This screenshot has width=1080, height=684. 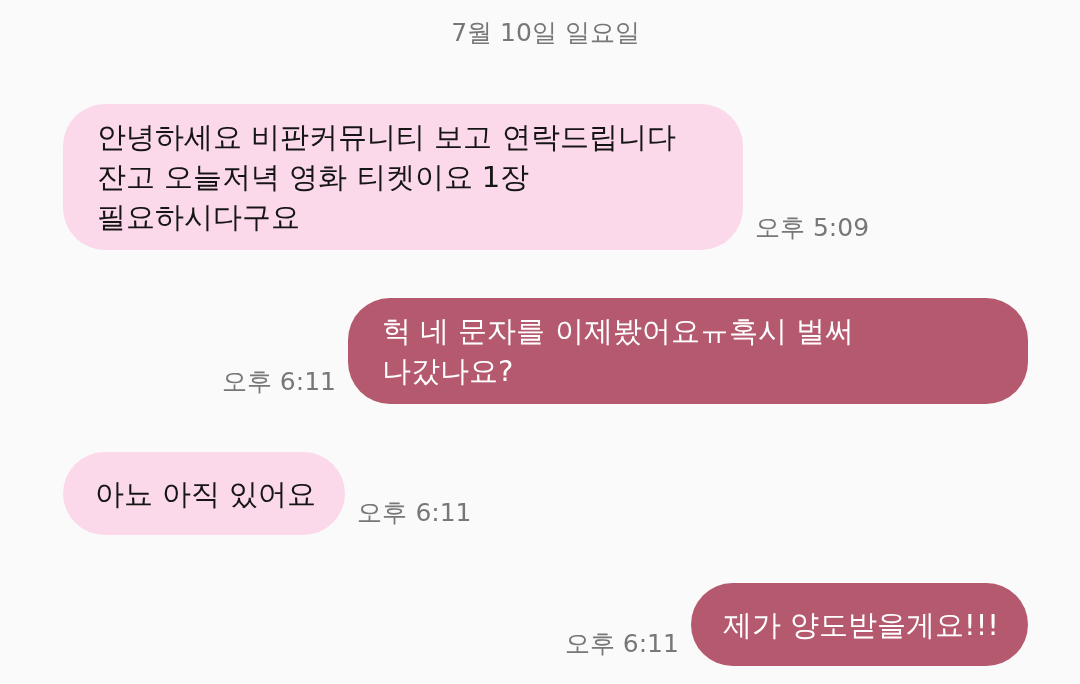 I want to click on received-message-bubble: 아뇨 아직 있어요, so click(x=204, y=493).